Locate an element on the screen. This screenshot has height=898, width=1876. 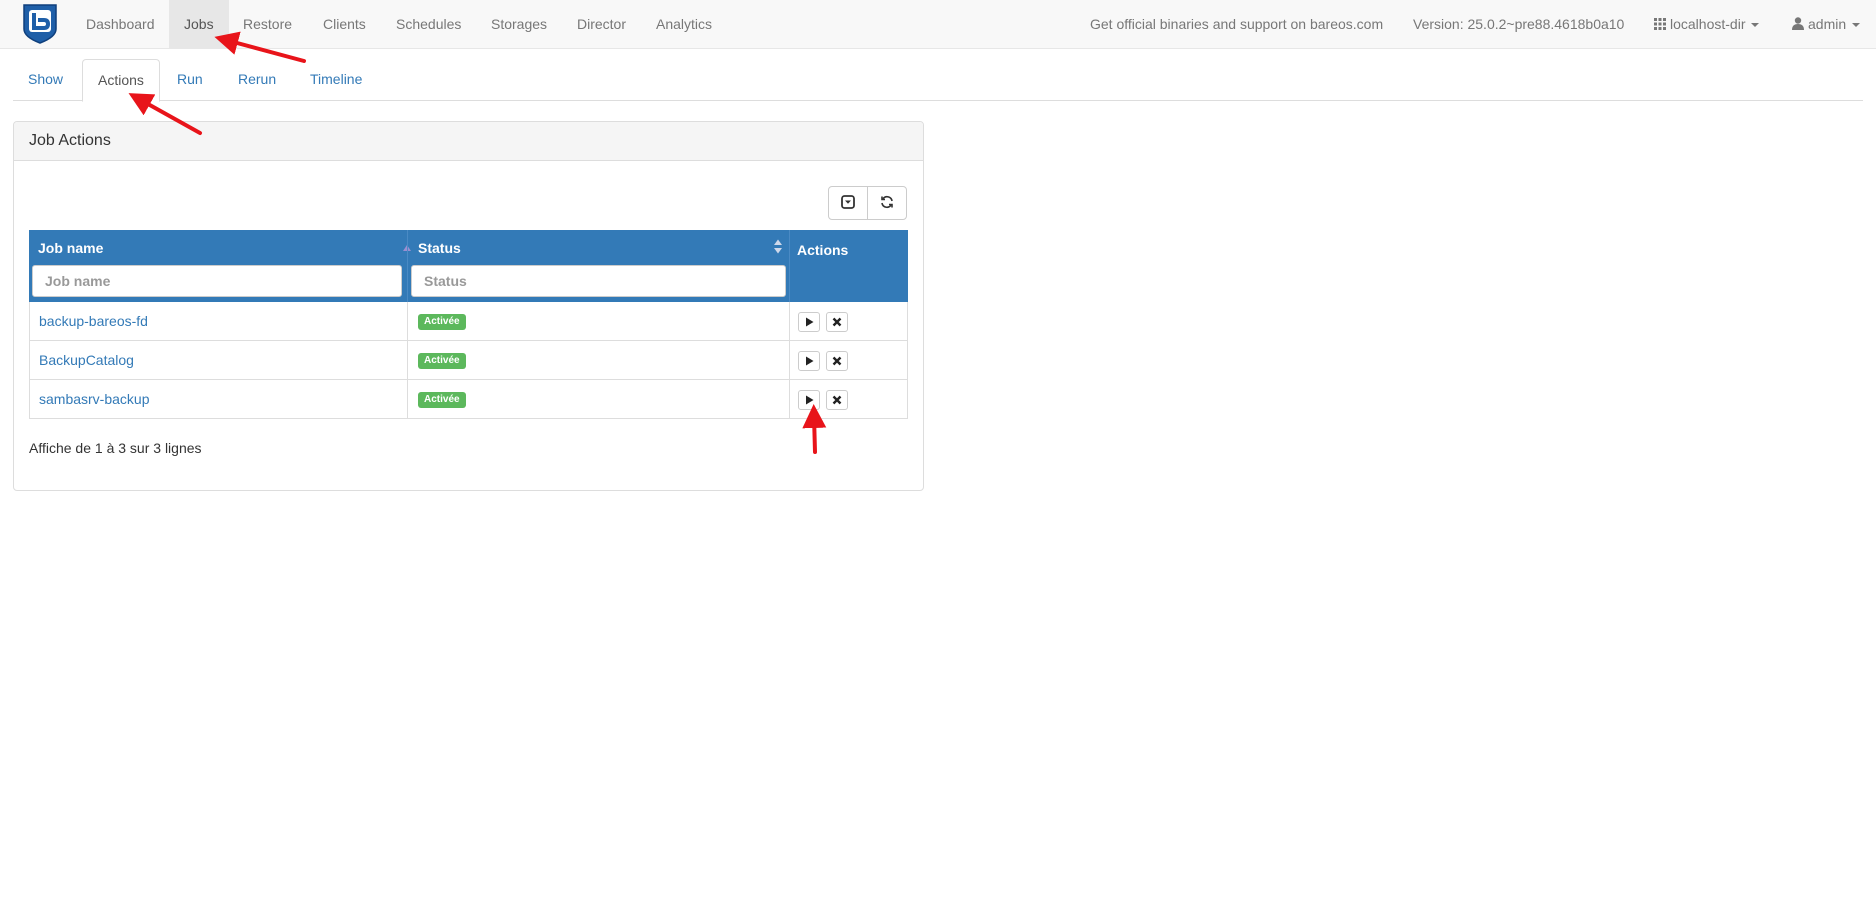
nav-analytics: Analytics is located at coordinates (684, 24).